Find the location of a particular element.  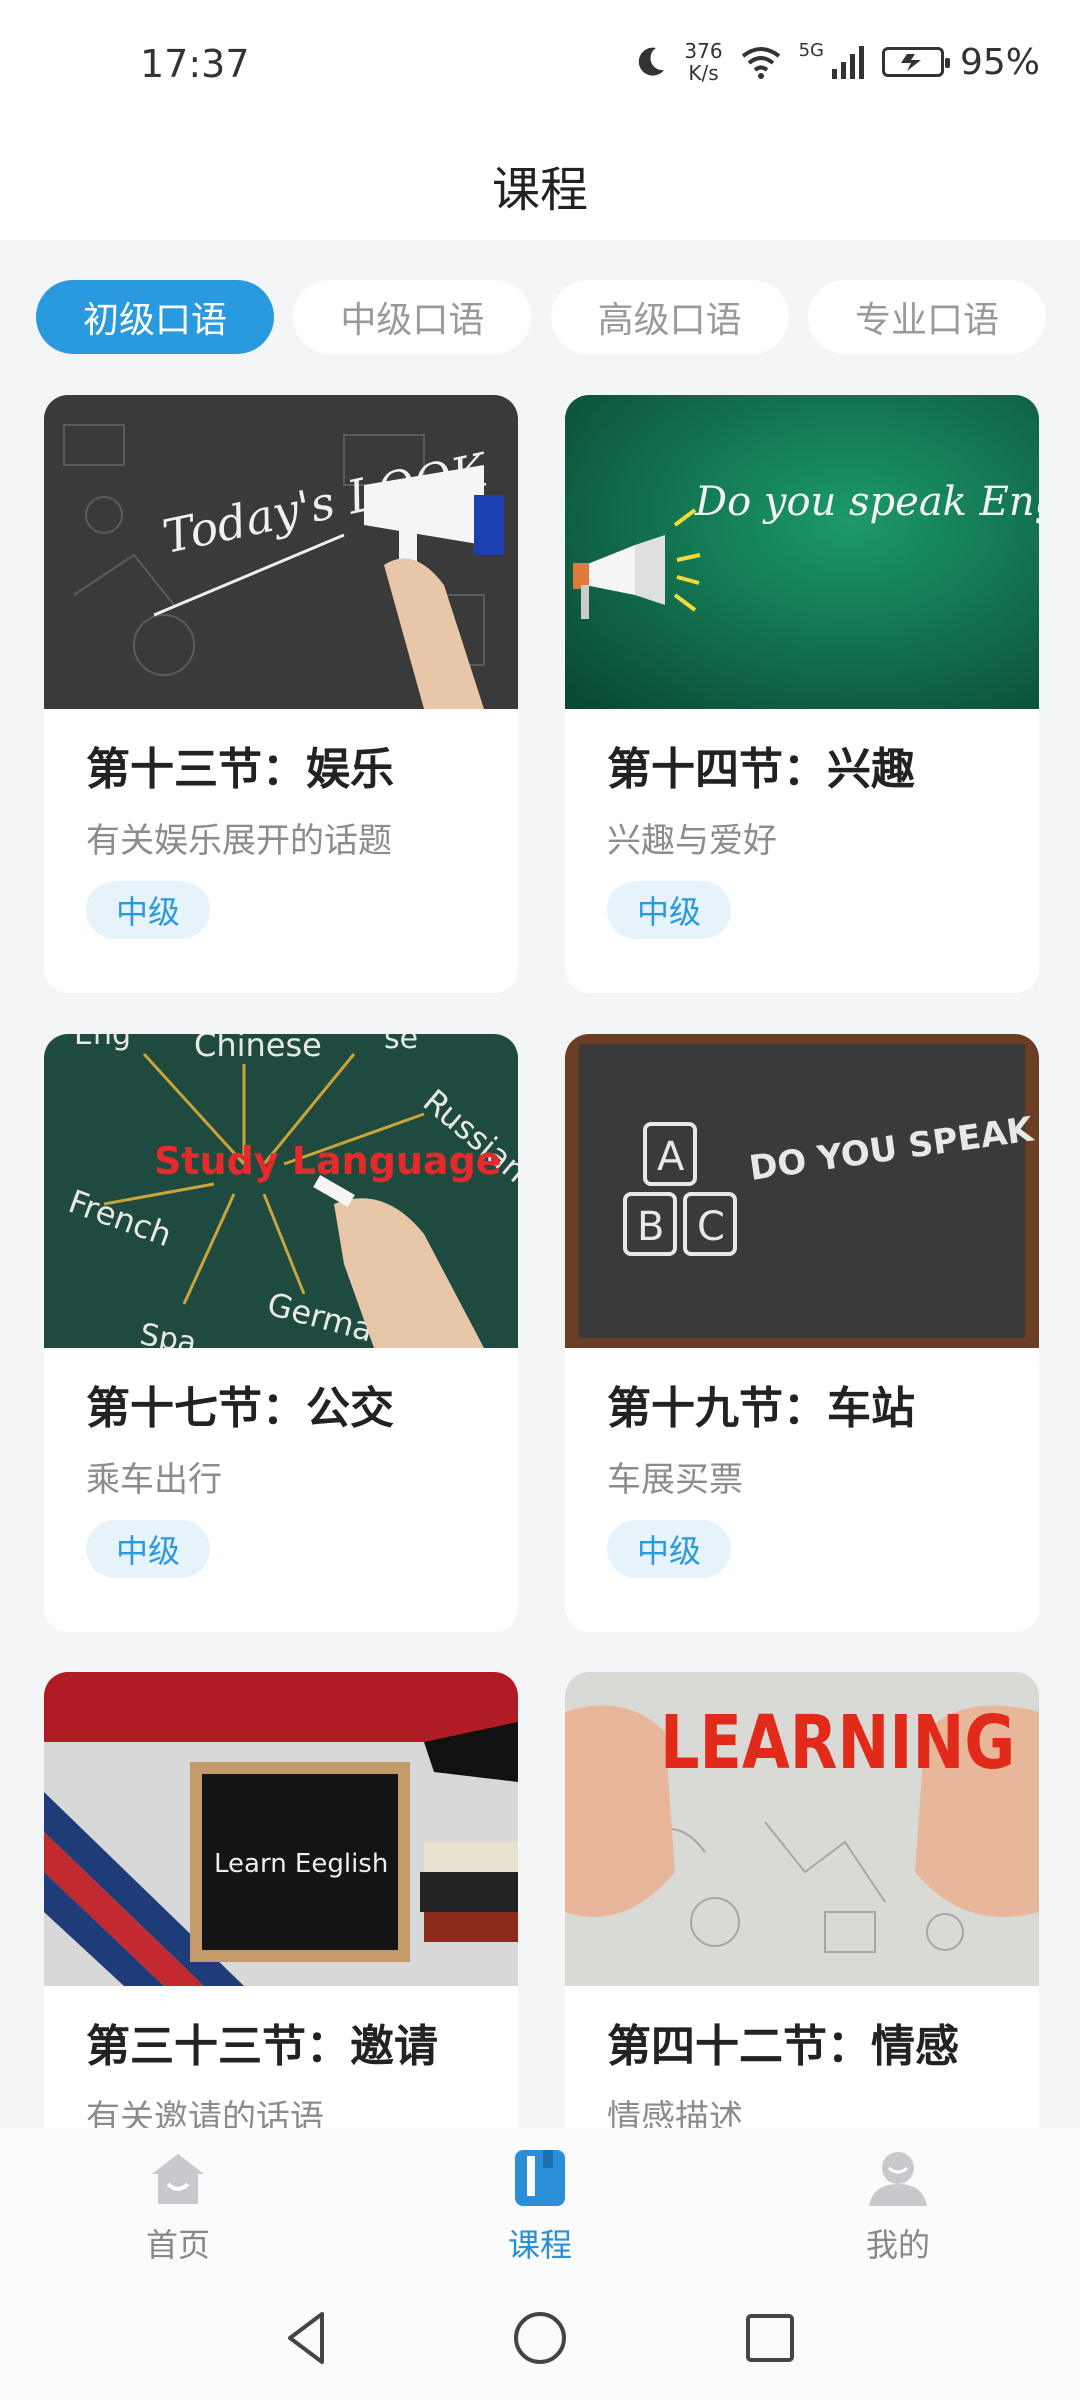

card-image-caption: Do you speak English? is located at coordinates (866, 502).